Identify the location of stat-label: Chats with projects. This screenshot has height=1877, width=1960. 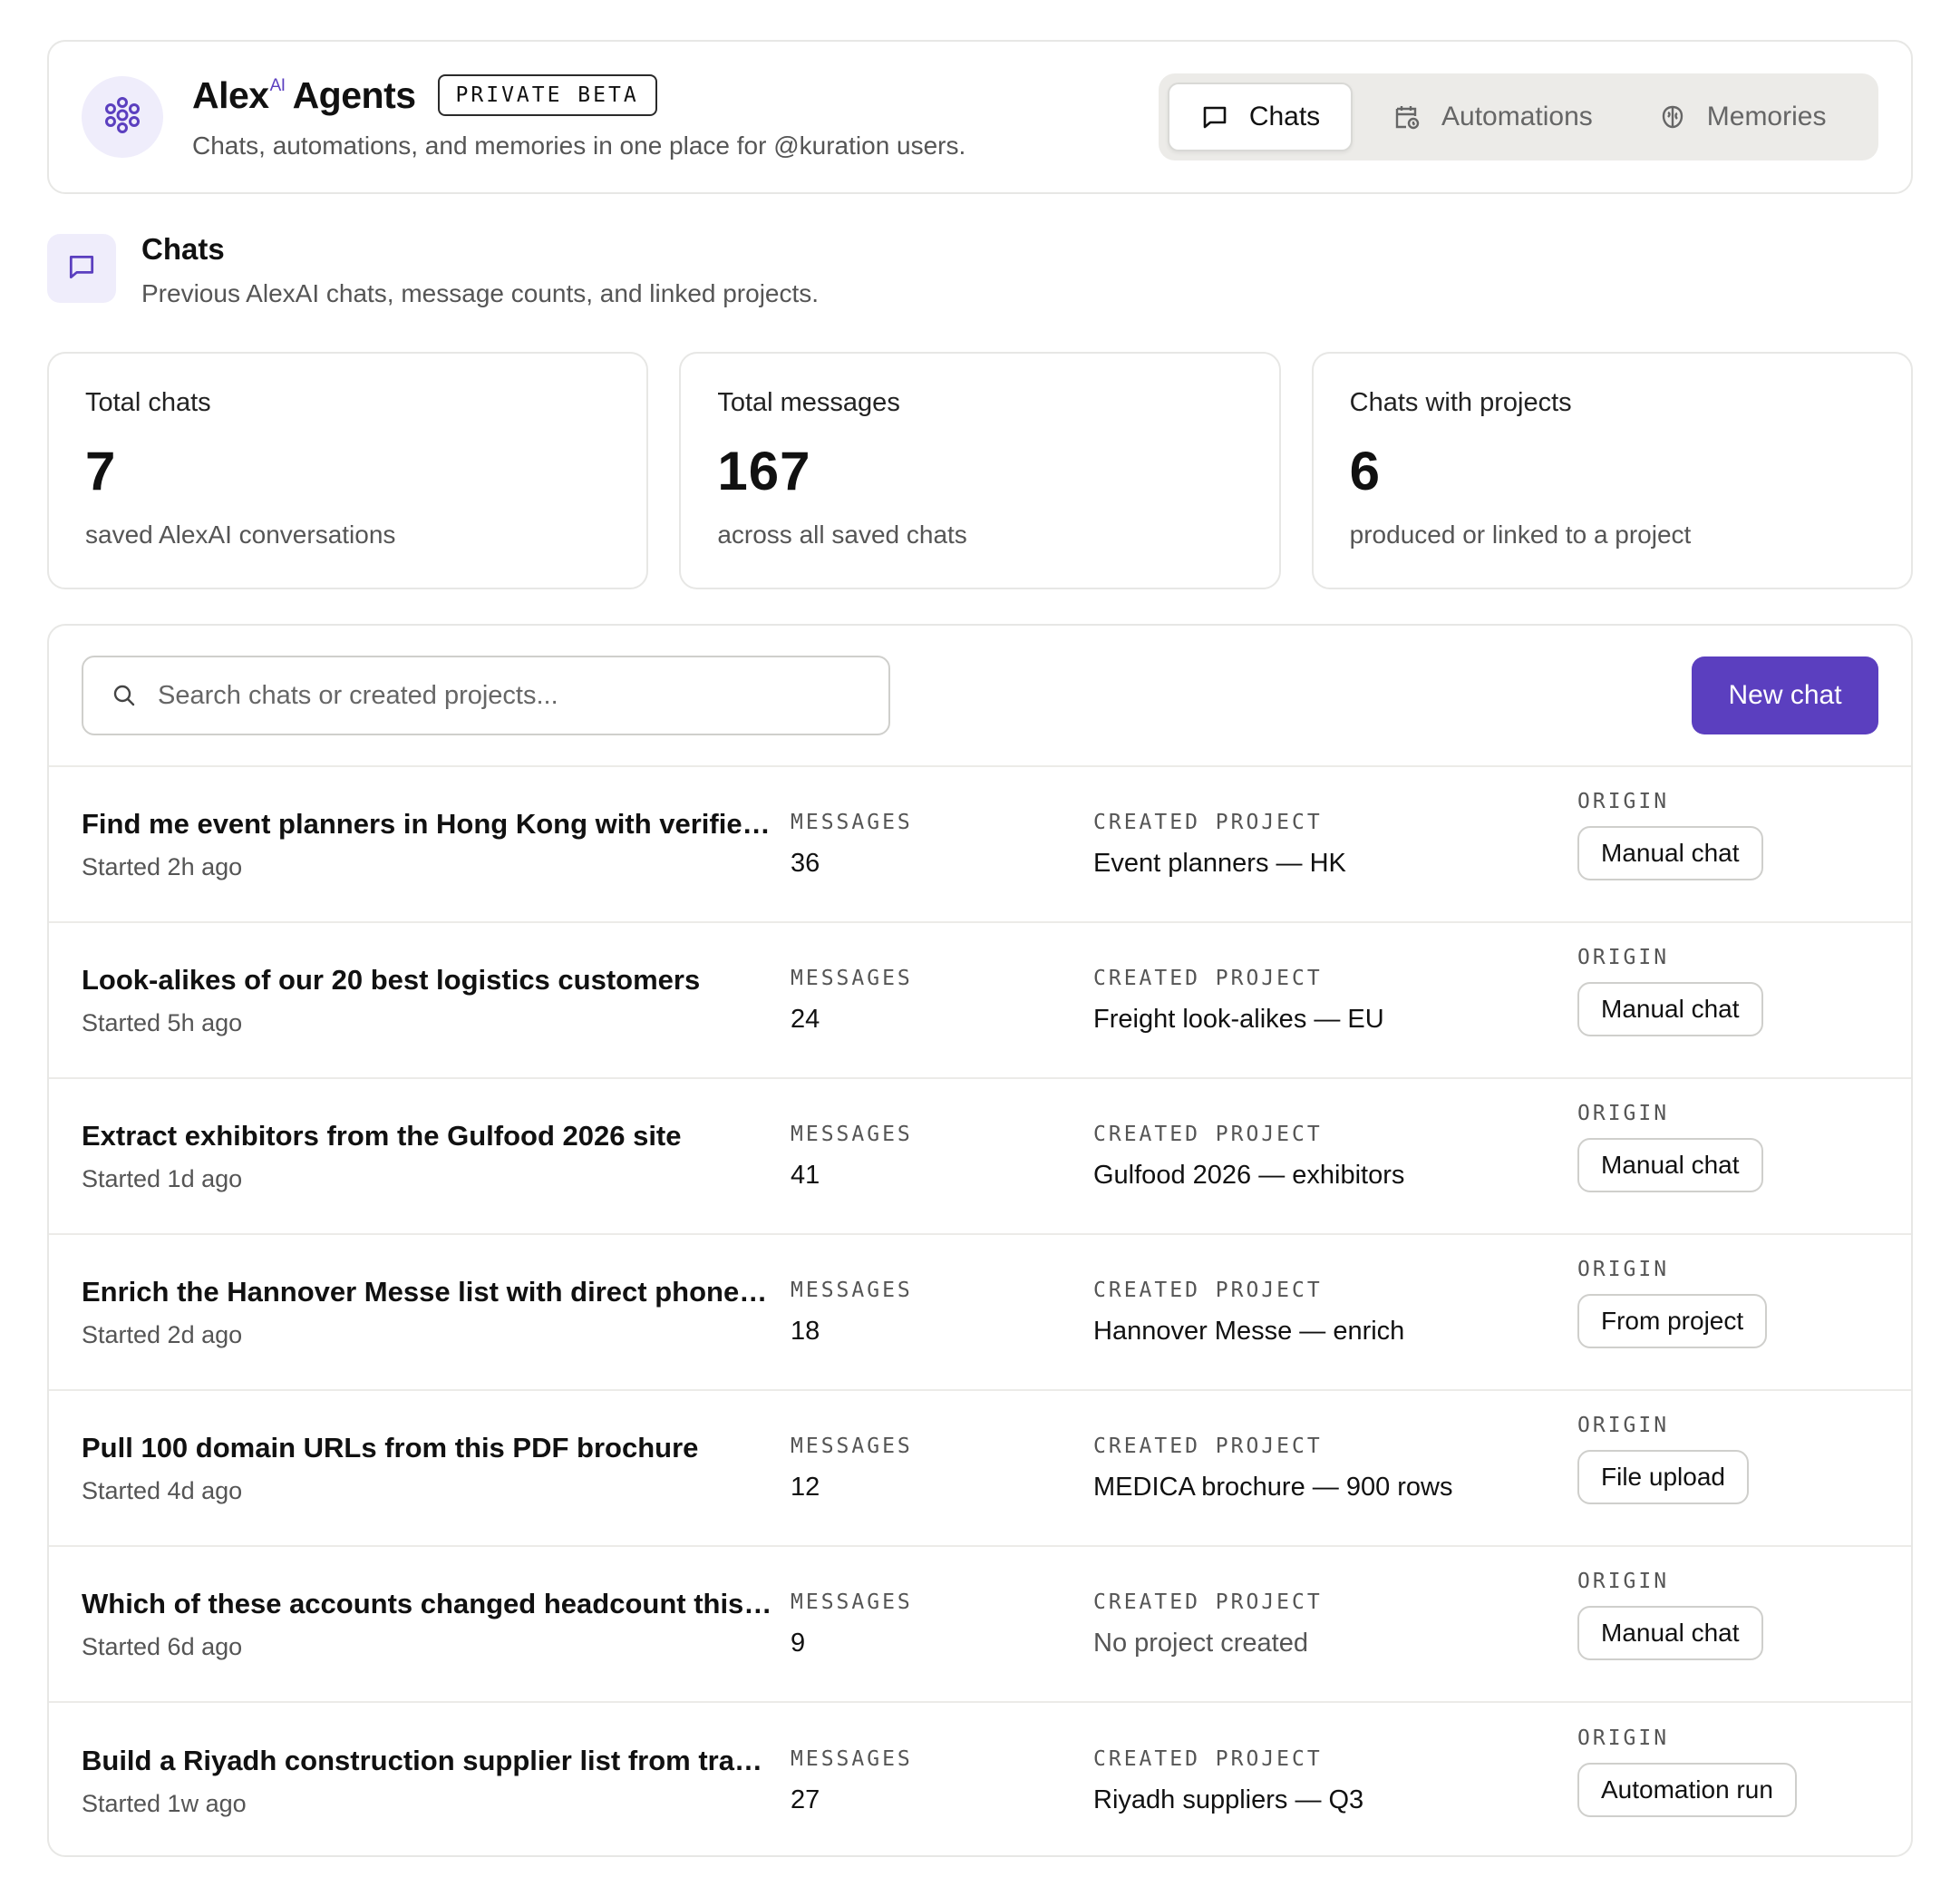
(1460, 403).